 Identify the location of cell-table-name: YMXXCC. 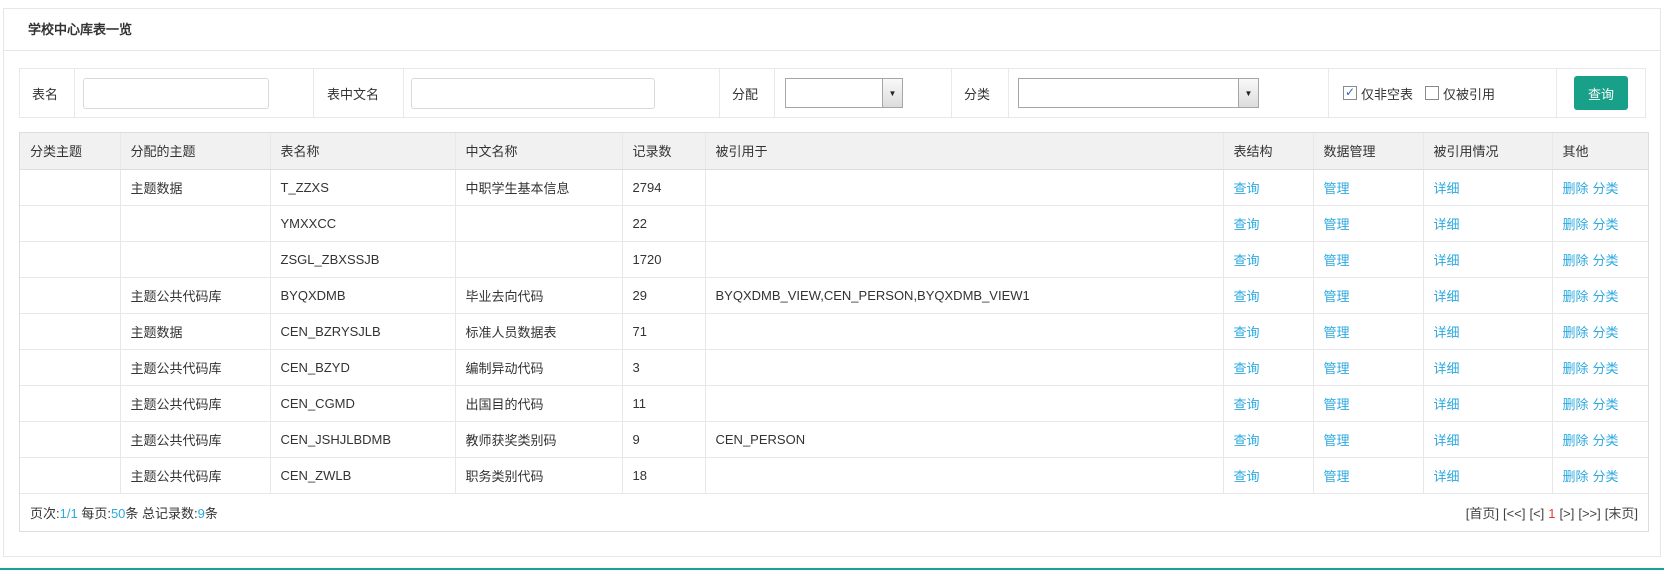
(363, 223).